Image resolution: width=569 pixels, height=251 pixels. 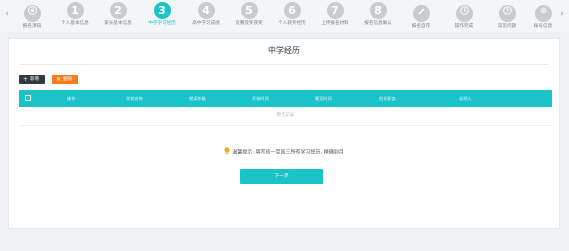 What do you see at coordinates (285, 98) in the screenshot?
I see `table-header: 操作 学校名称 就读年级 开始时间 截至时间 担任职务 证明人` at bounding box center [285, 98].